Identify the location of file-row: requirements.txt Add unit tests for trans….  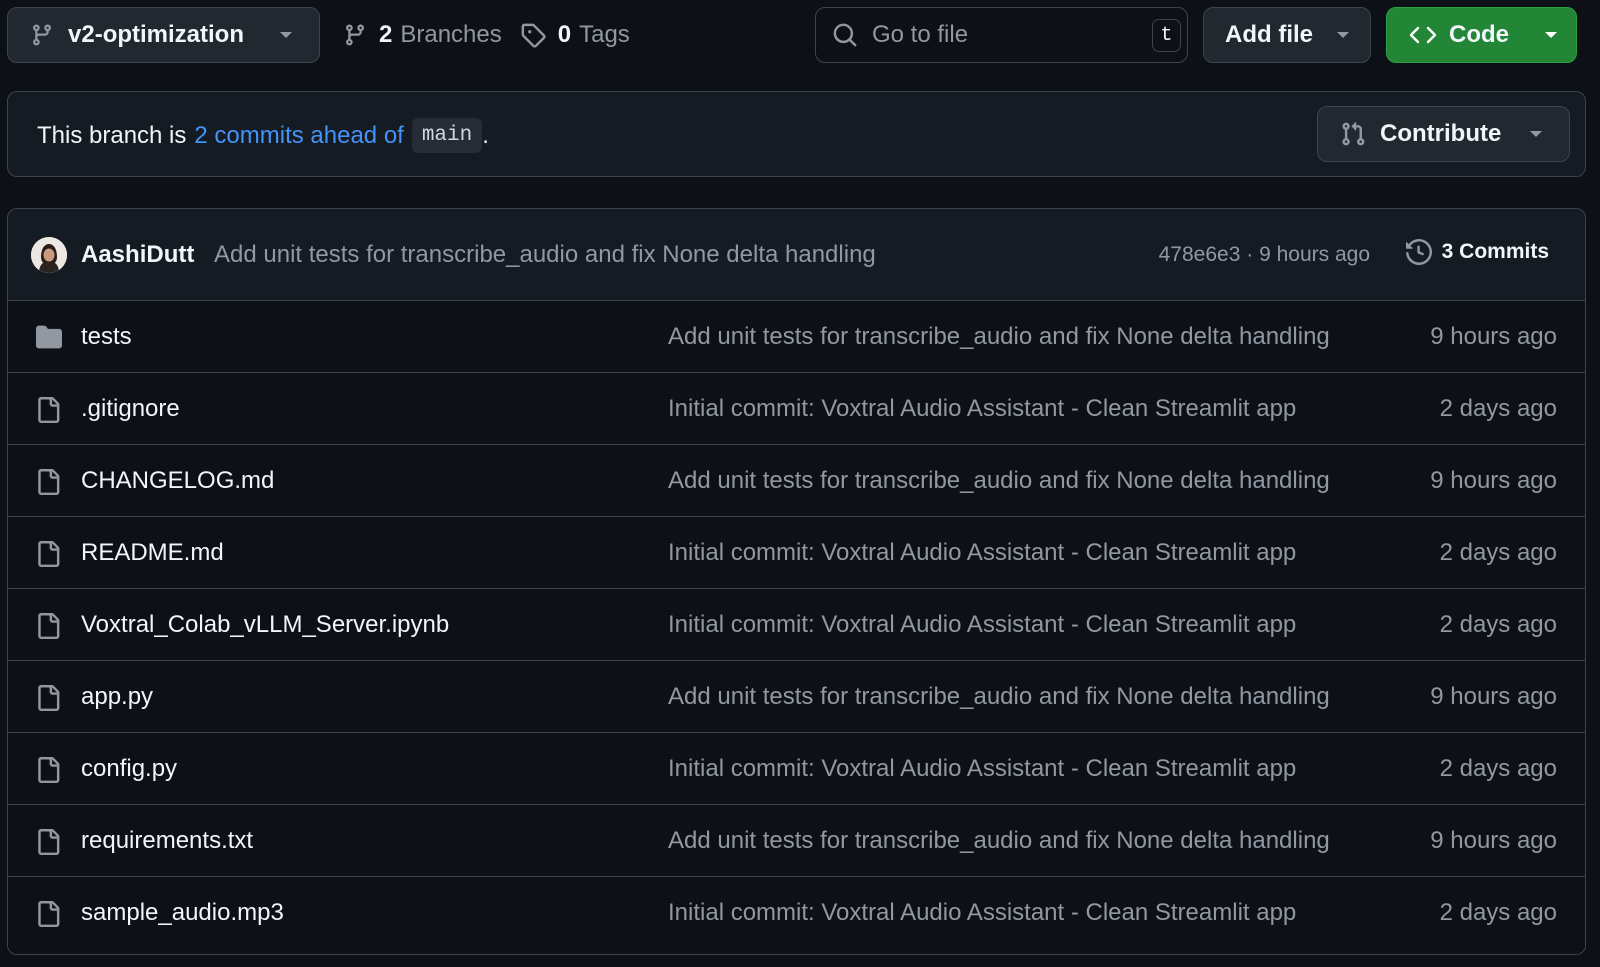
(796, 841).